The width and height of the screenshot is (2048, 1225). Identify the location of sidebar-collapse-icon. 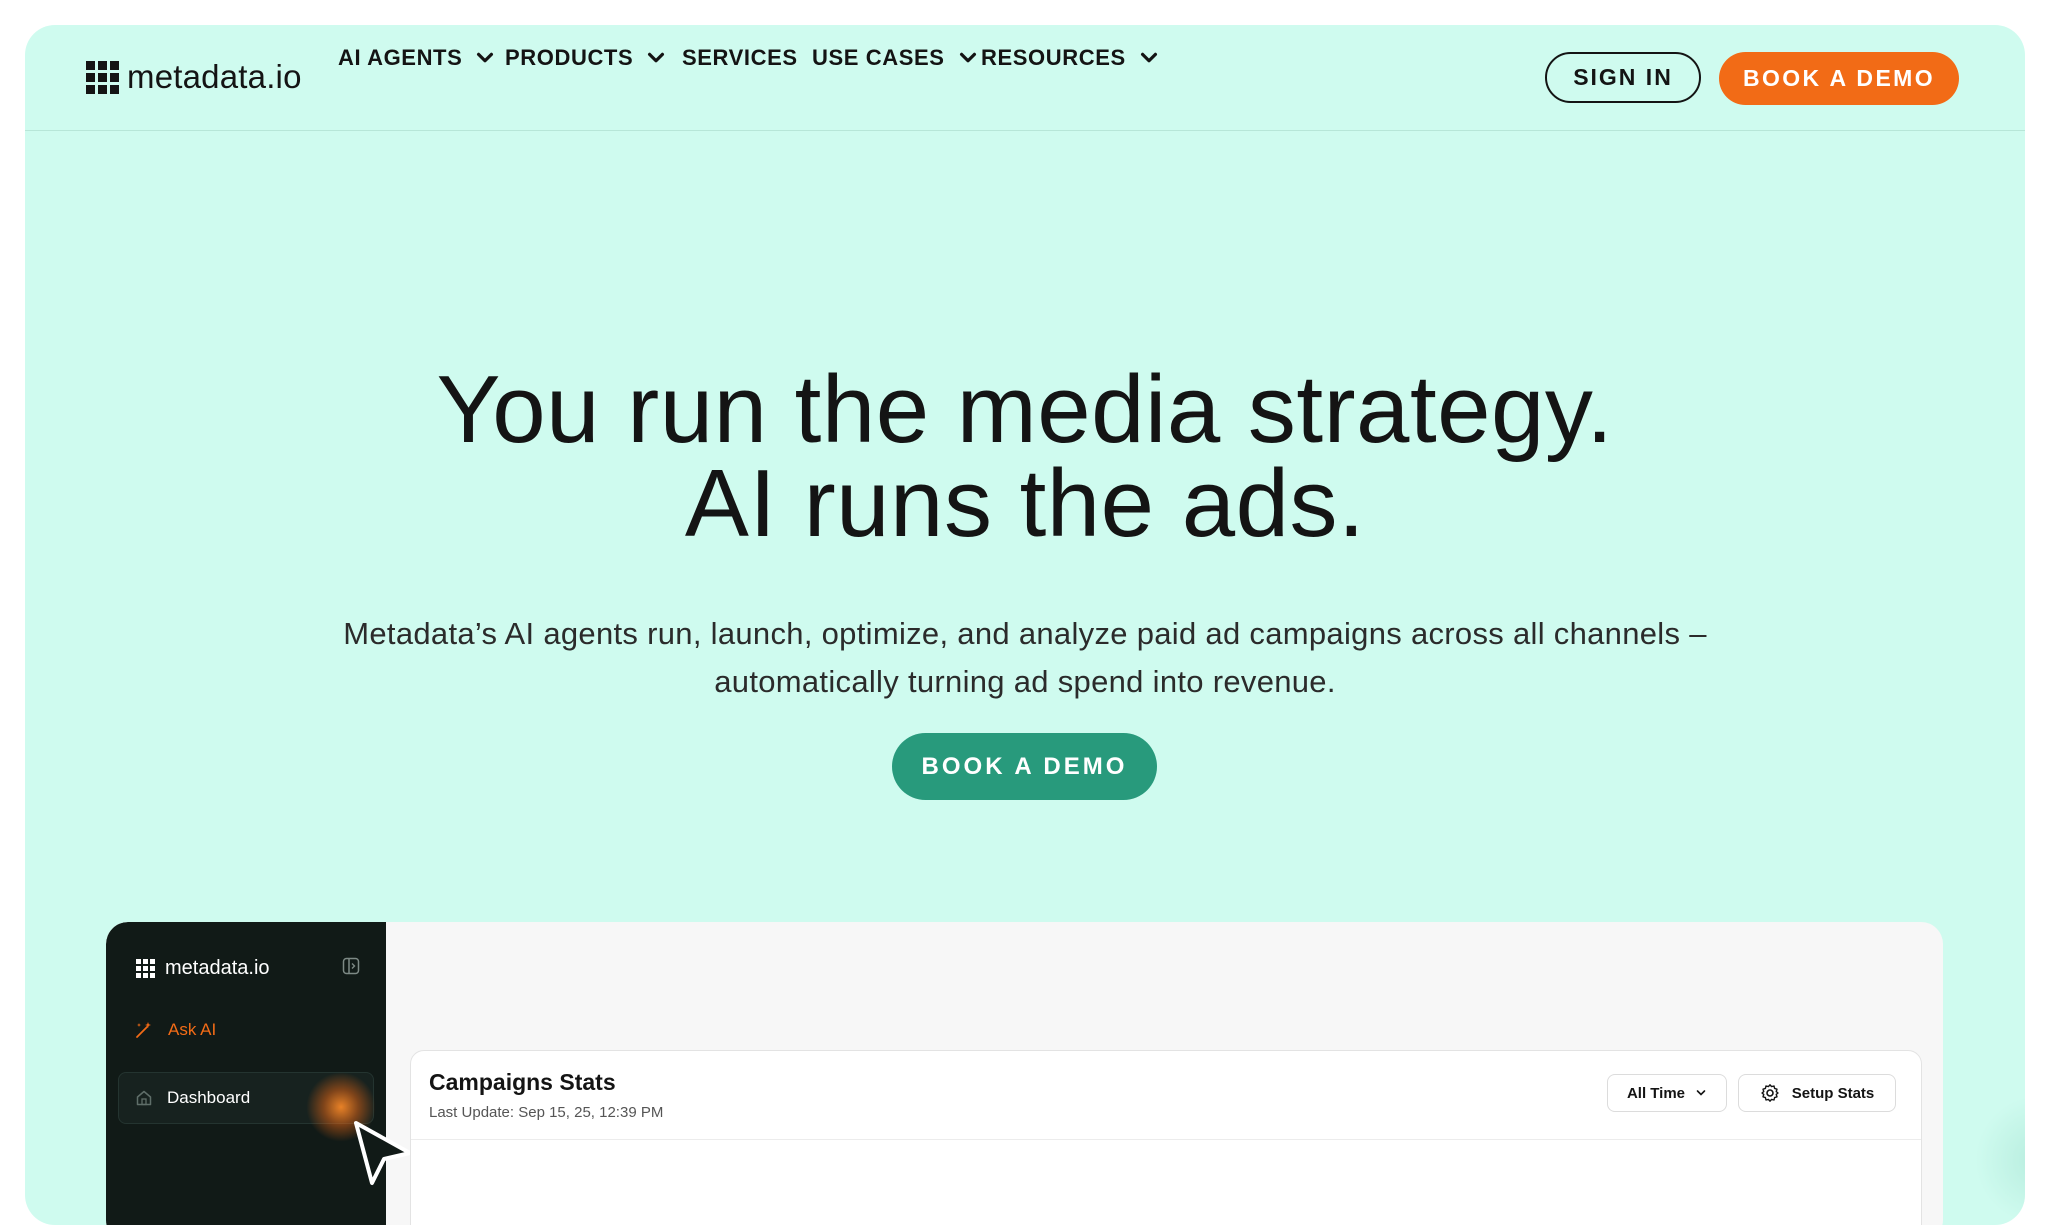
(351, 966).